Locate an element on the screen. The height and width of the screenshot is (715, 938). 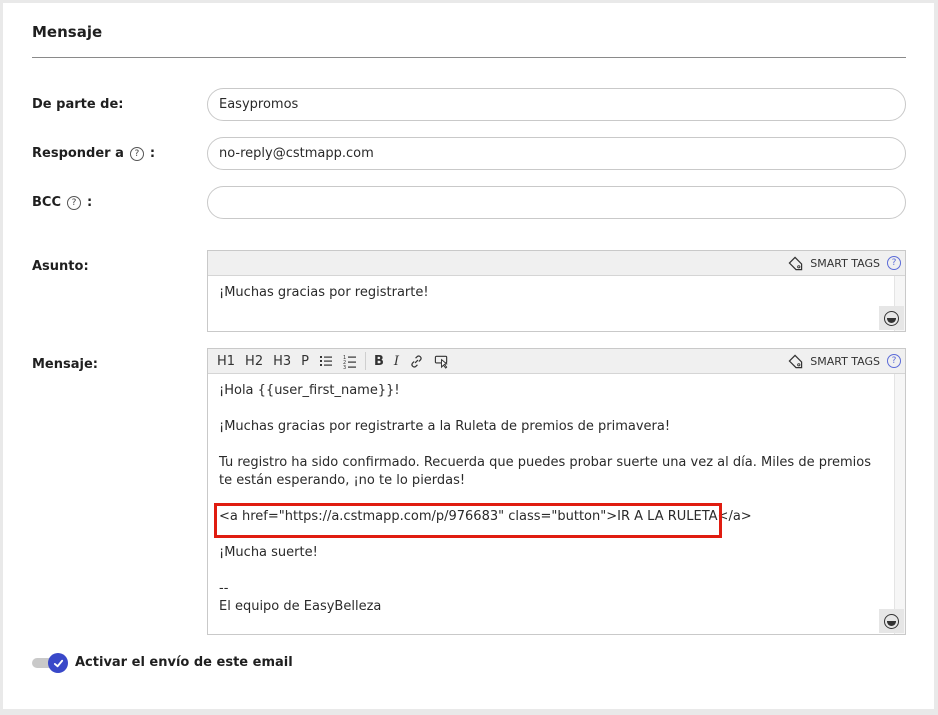
bcc-label: BCC ? : is located at coordinates (62, 202).